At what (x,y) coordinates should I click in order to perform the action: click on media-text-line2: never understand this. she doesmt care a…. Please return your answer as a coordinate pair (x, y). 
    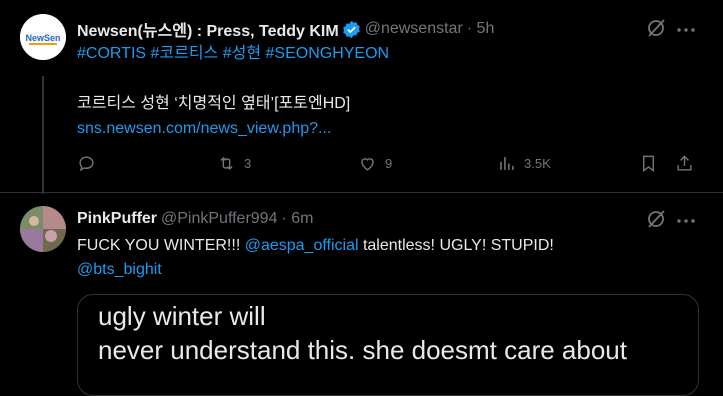
    Looking at the image, I should click on (362, 350).